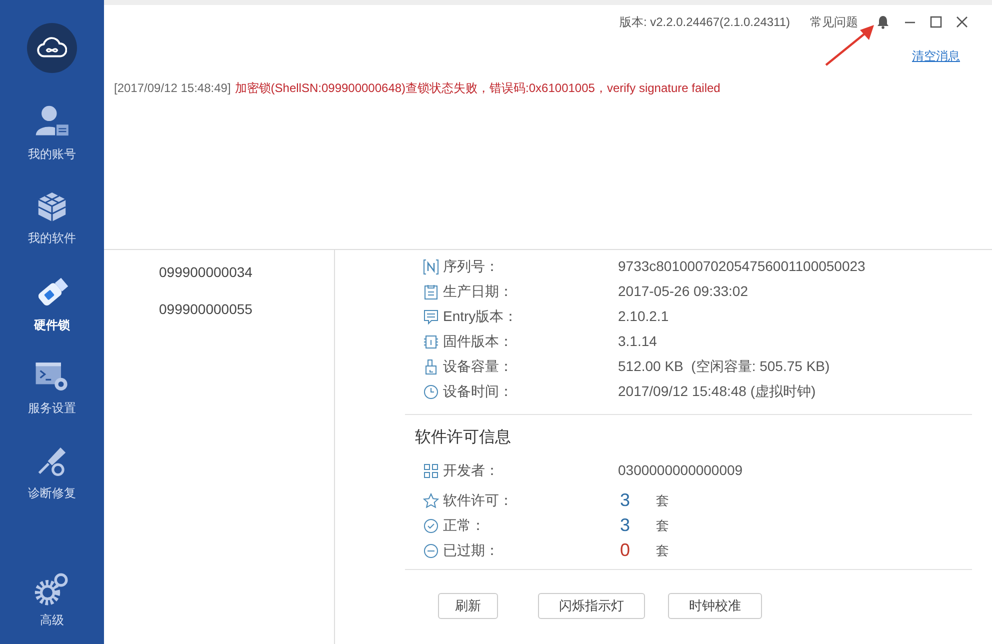 The height and width of the screenshot is (644, 992). Describe the element at coordinates (591, 606) in the screenshot. I see `action-button: 闪烁指示灯` at that location.